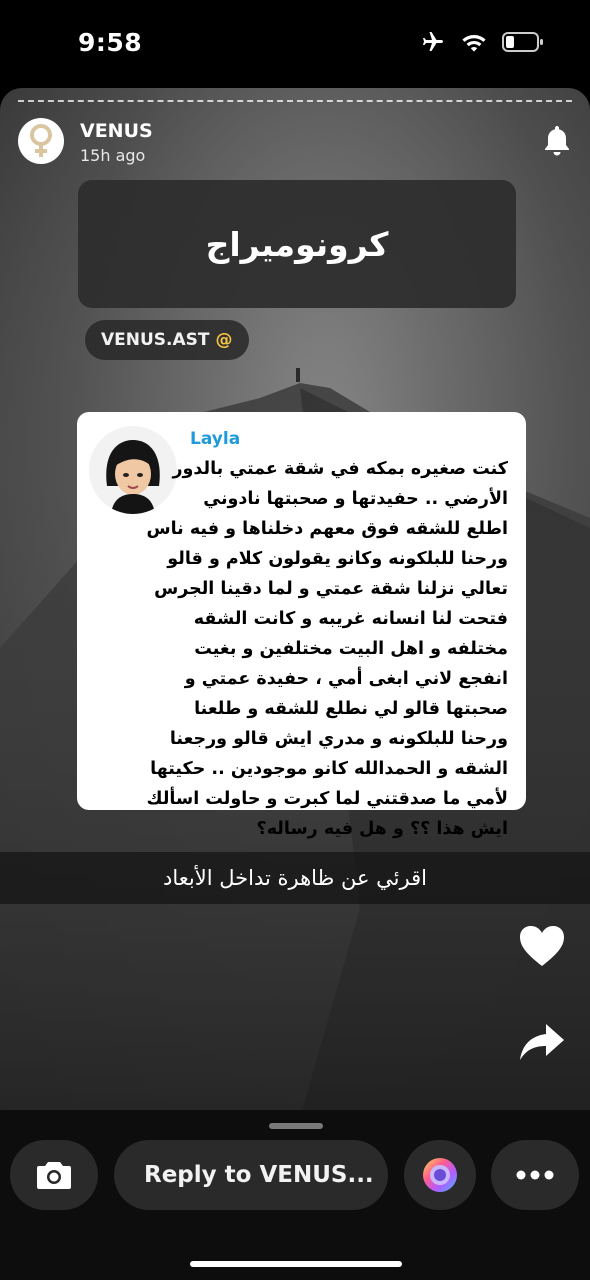  What do you see at coordinates (346, 679) in the screenshot?
I see `message-line: انفجع لاني ابغى أمي ، حفيدة عمتي و` at bounding box center [346, 679].